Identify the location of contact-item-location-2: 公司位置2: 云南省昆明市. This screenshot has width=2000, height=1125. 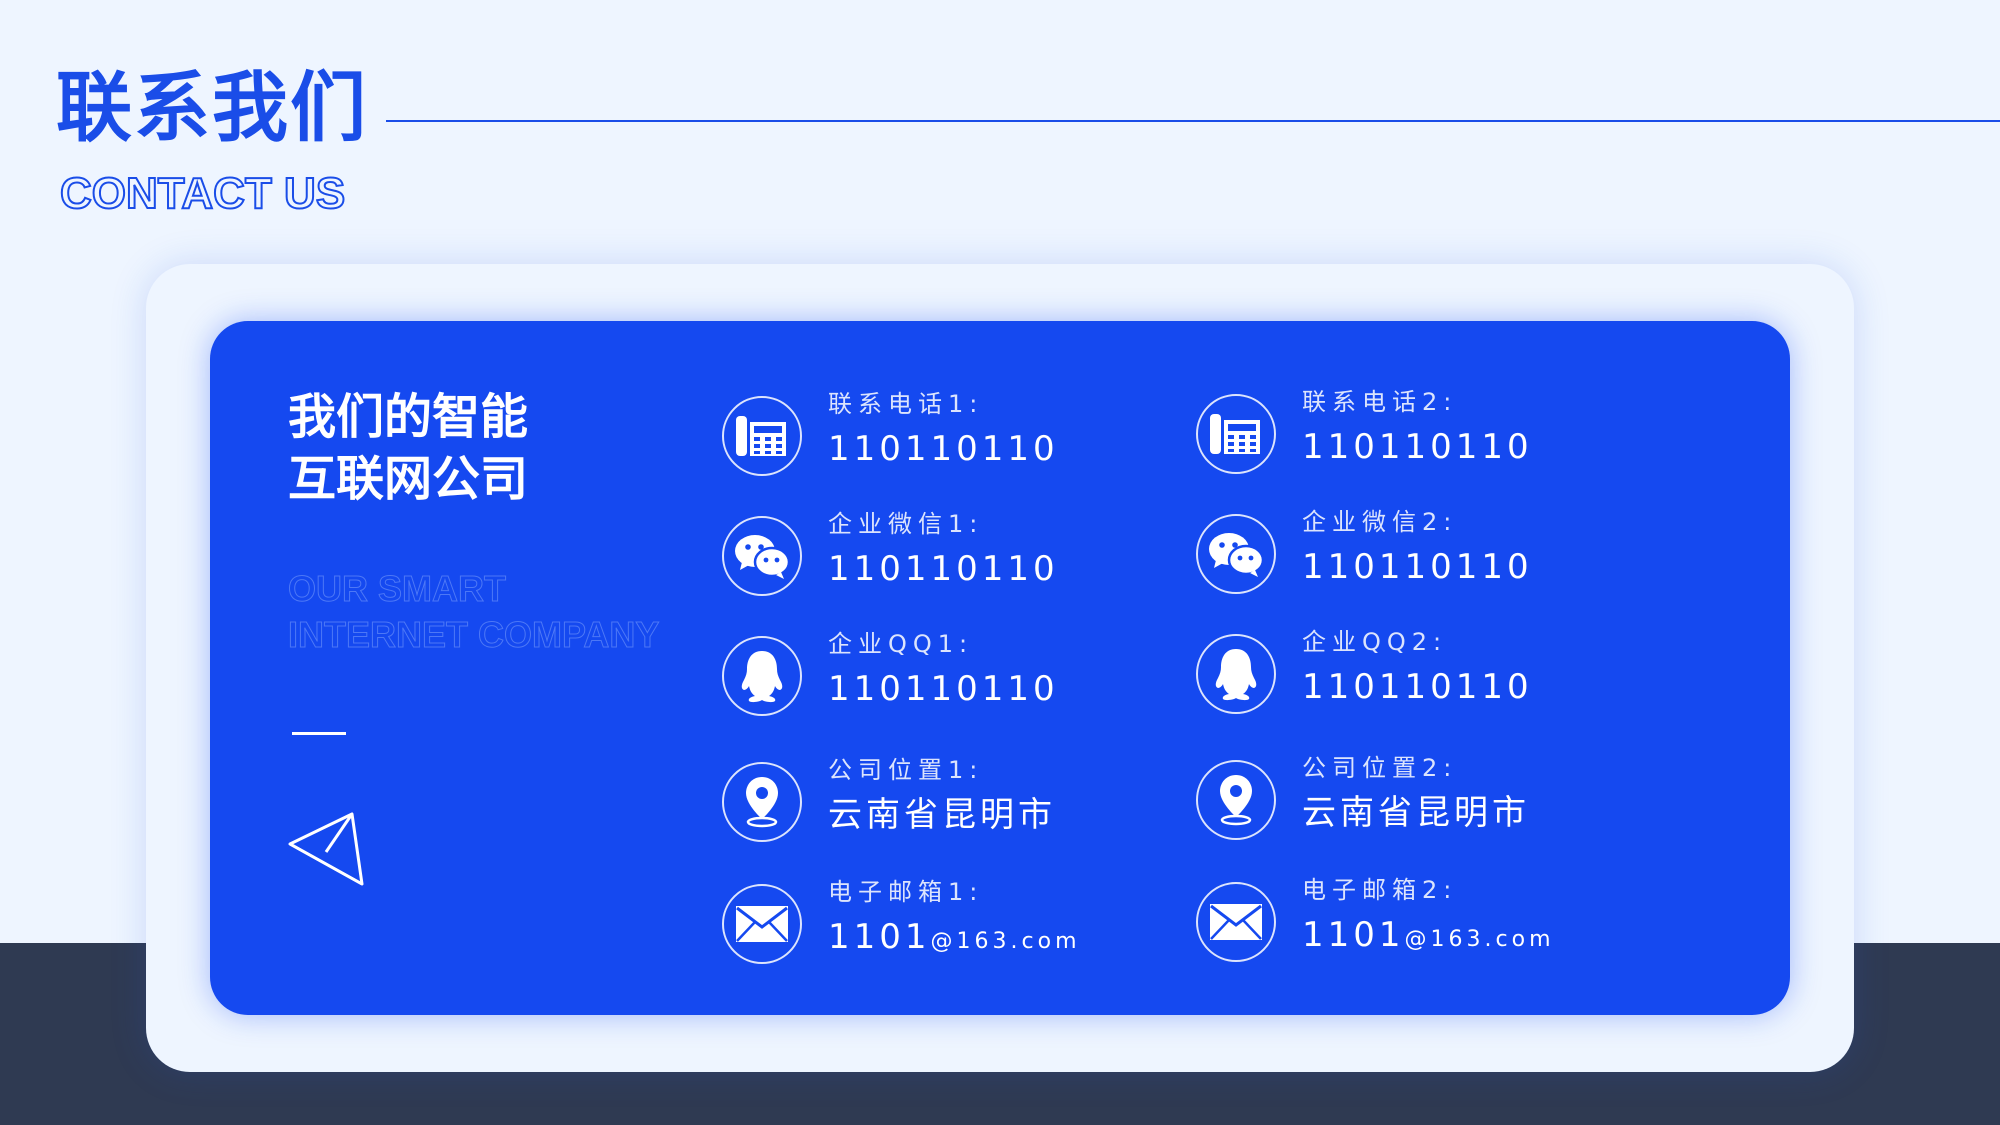
(1426, 801).